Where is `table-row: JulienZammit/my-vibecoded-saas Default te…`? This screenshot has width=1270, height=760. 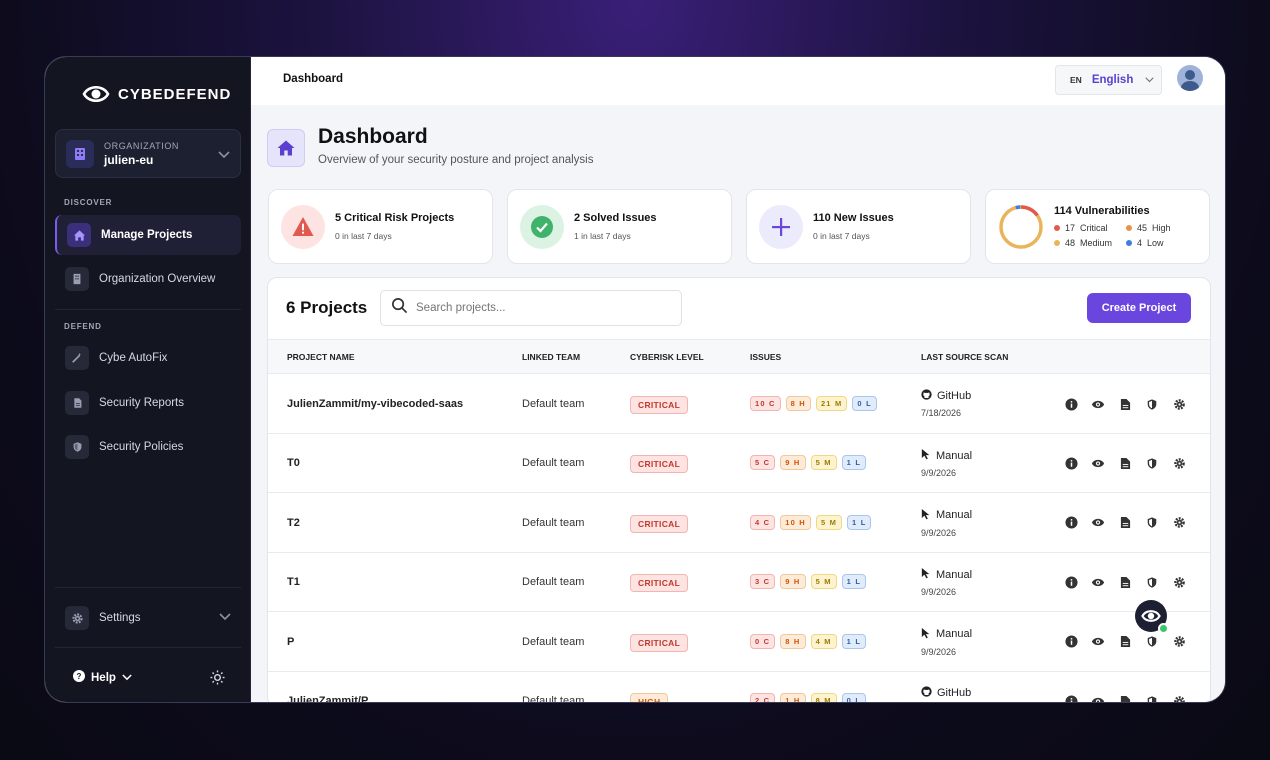
table-row: JulienZammit/my-vibecoded-saas Default te… is located at coordinates (739, 404).